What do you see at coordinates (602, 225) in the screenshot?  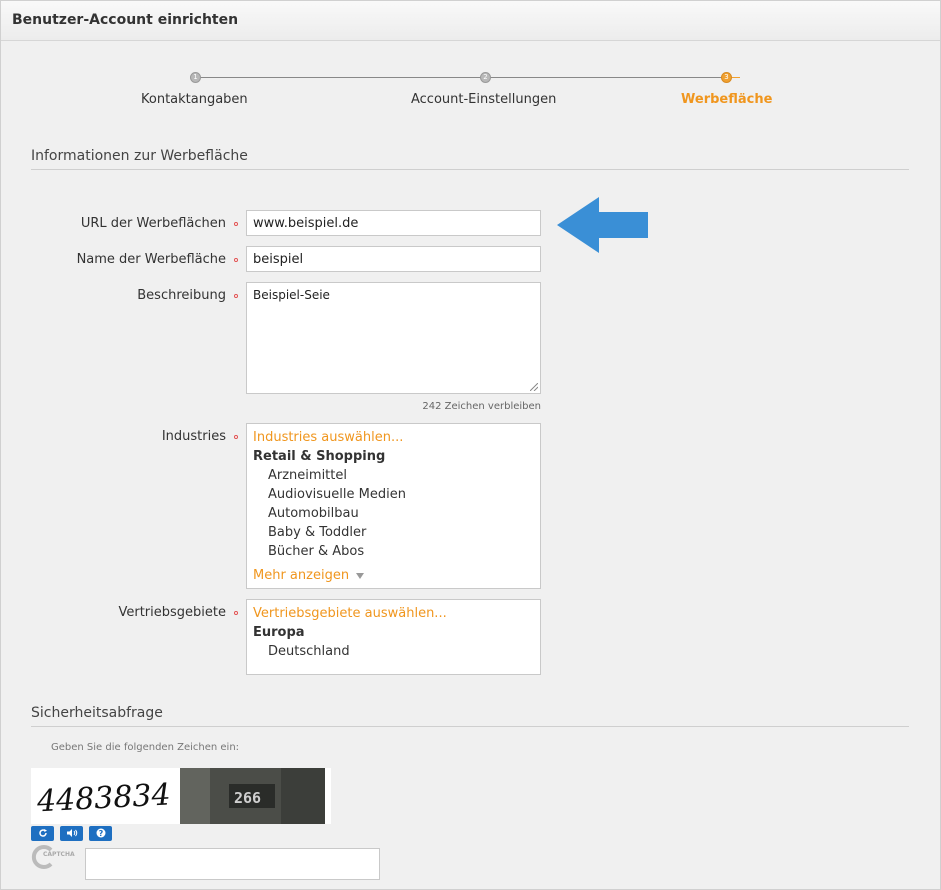 I see `arrow-left-icon` at bounding box center [602, 225].